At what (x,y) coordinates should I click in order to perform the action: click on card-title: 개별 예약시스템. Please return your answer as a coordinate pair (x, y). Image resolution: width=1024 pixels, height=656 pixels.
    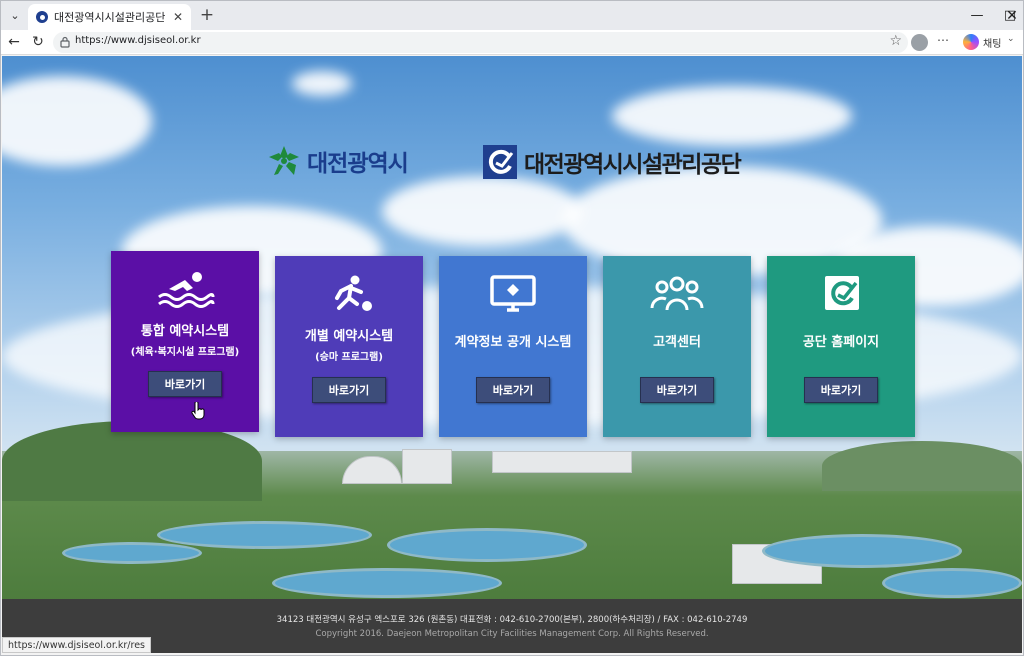
    Looking at the image, I should click on (349, 336).